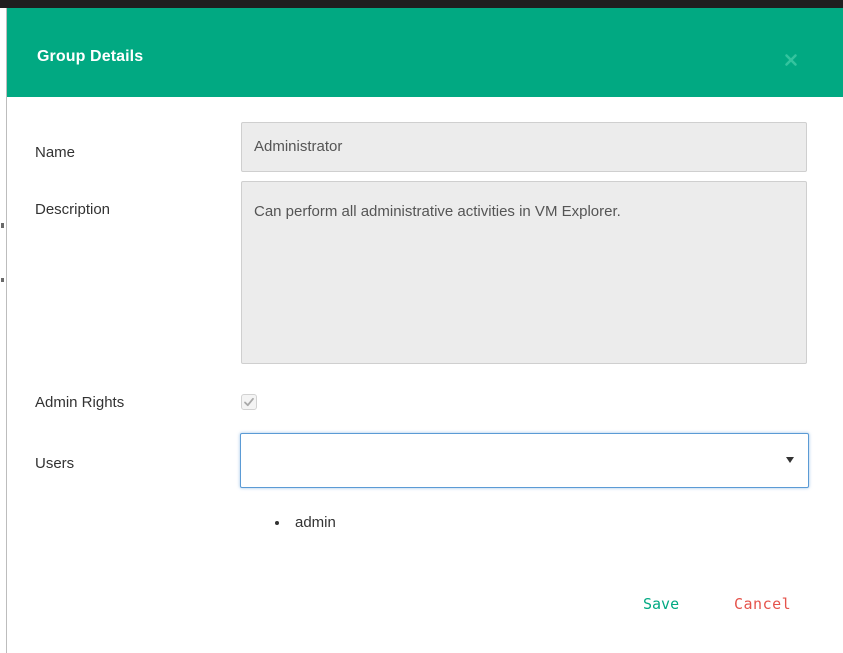  Describe the element at coordinates (315, 522) in the screenshot. I see `user-name: admin` at that location.